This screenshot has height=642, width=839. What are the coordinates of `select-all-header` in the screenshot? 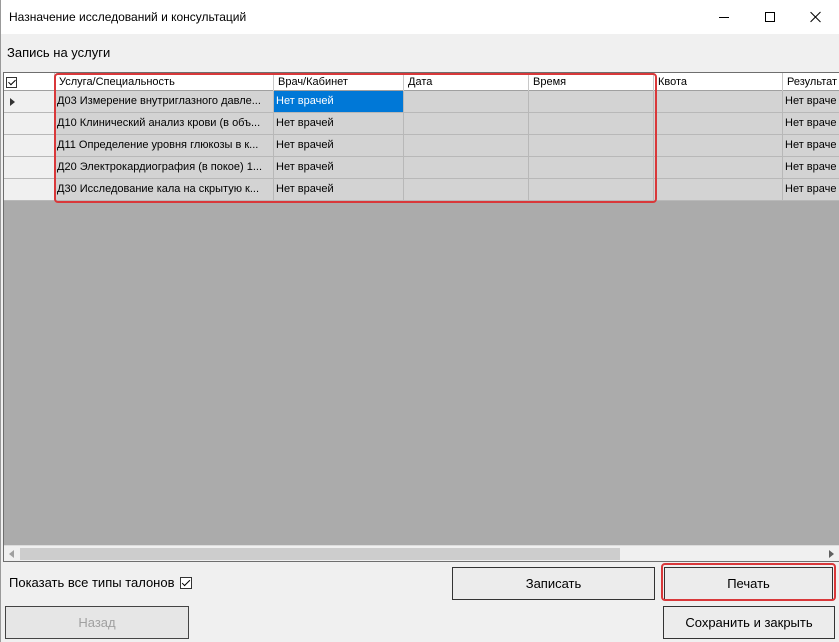 It's located at (29, 82).